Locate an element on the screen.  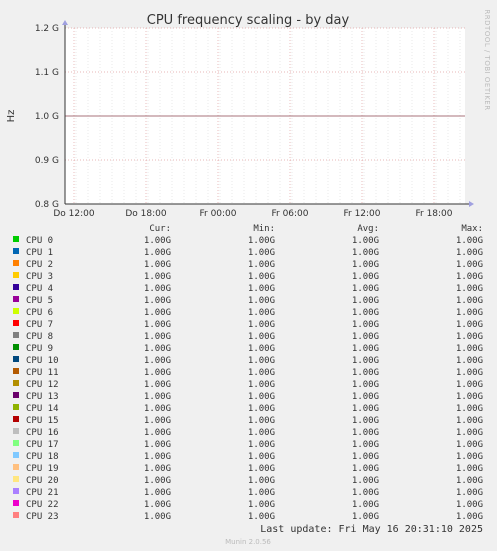
legend-cur-cpu-9: 1.00G is located at coordinates (157, 349).